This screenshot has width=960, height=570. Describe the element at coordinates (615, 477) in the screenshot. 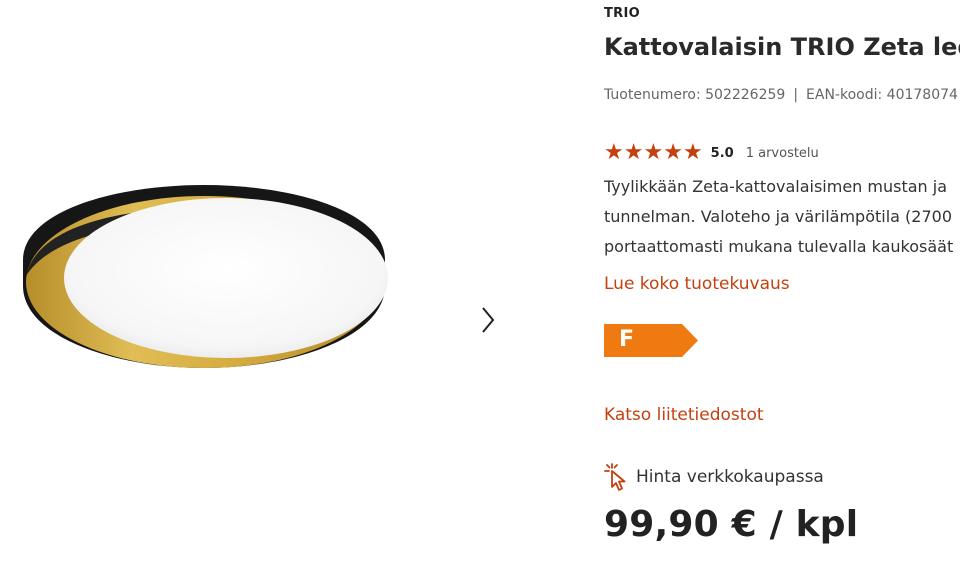

I see `cursor-click-icon` at that location.